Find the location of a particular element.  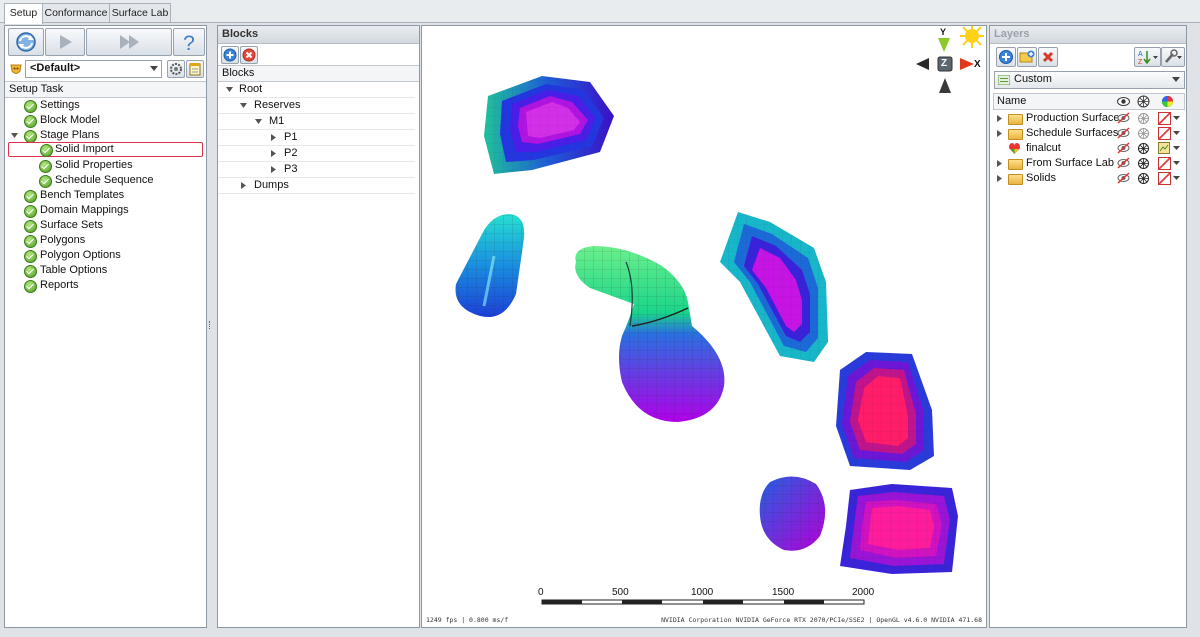

add-layer-button is located at coordinates (1006, 57).